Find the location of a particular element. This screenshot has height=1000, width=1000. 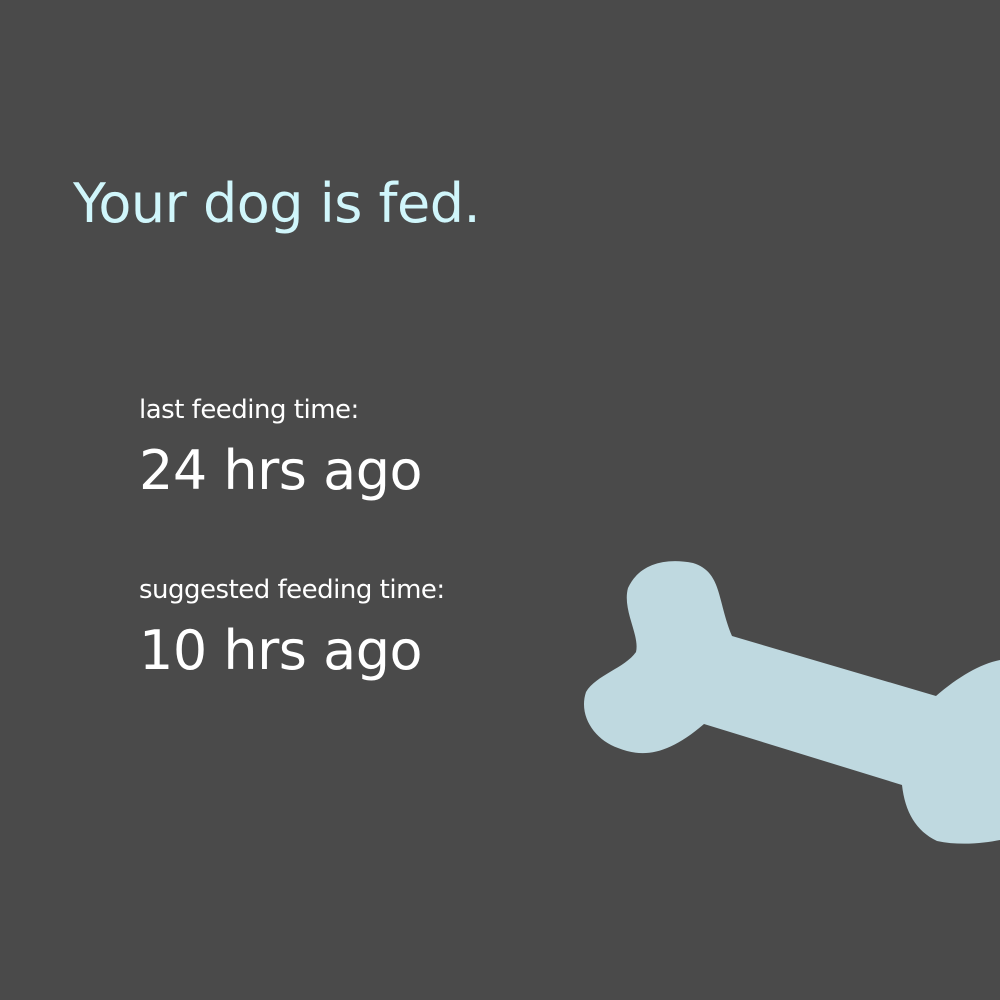

suggested-feeding-label: suggested feeding time: is located at coordinates (292, 590).